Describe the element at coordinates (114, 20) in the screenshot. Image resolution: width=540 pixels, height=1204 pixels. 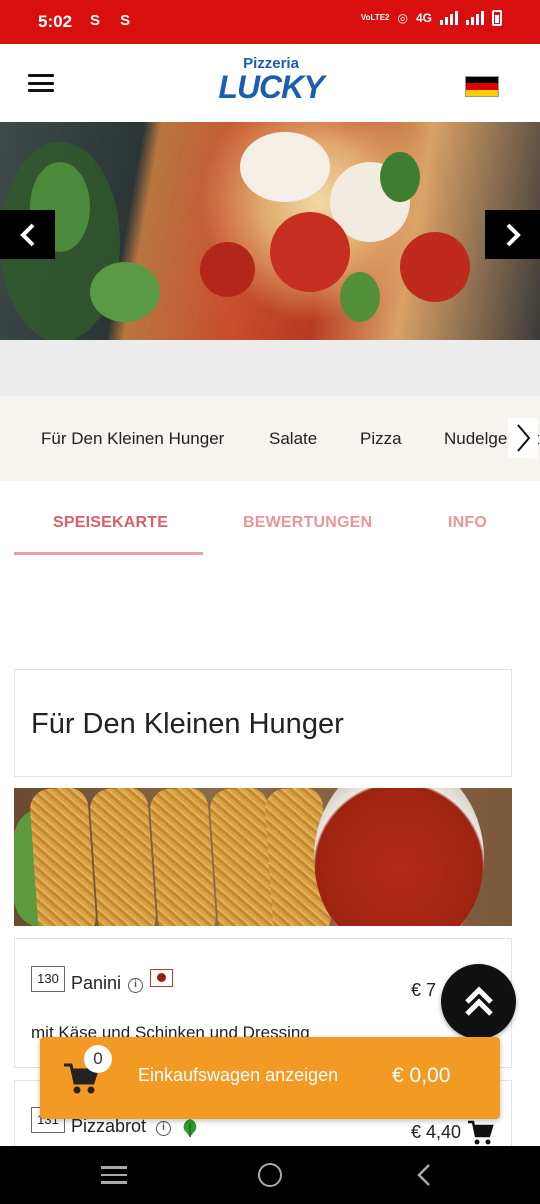
I see `status-notification-icons: S S` at that location.